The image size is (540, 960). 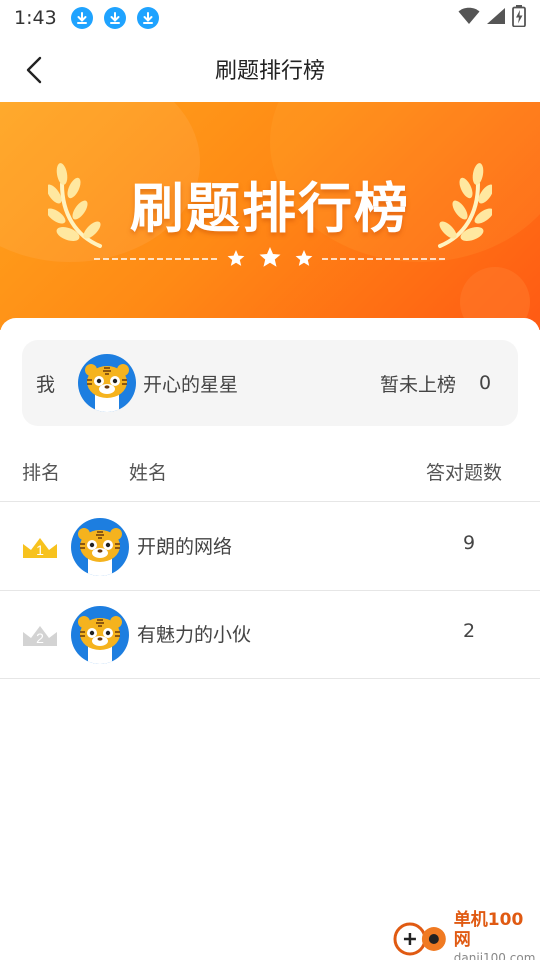 What do you see at coordinates (494, 955) in the screenshot?
I see `watermark-en: danji100.com` at bounding box center [494, 955].